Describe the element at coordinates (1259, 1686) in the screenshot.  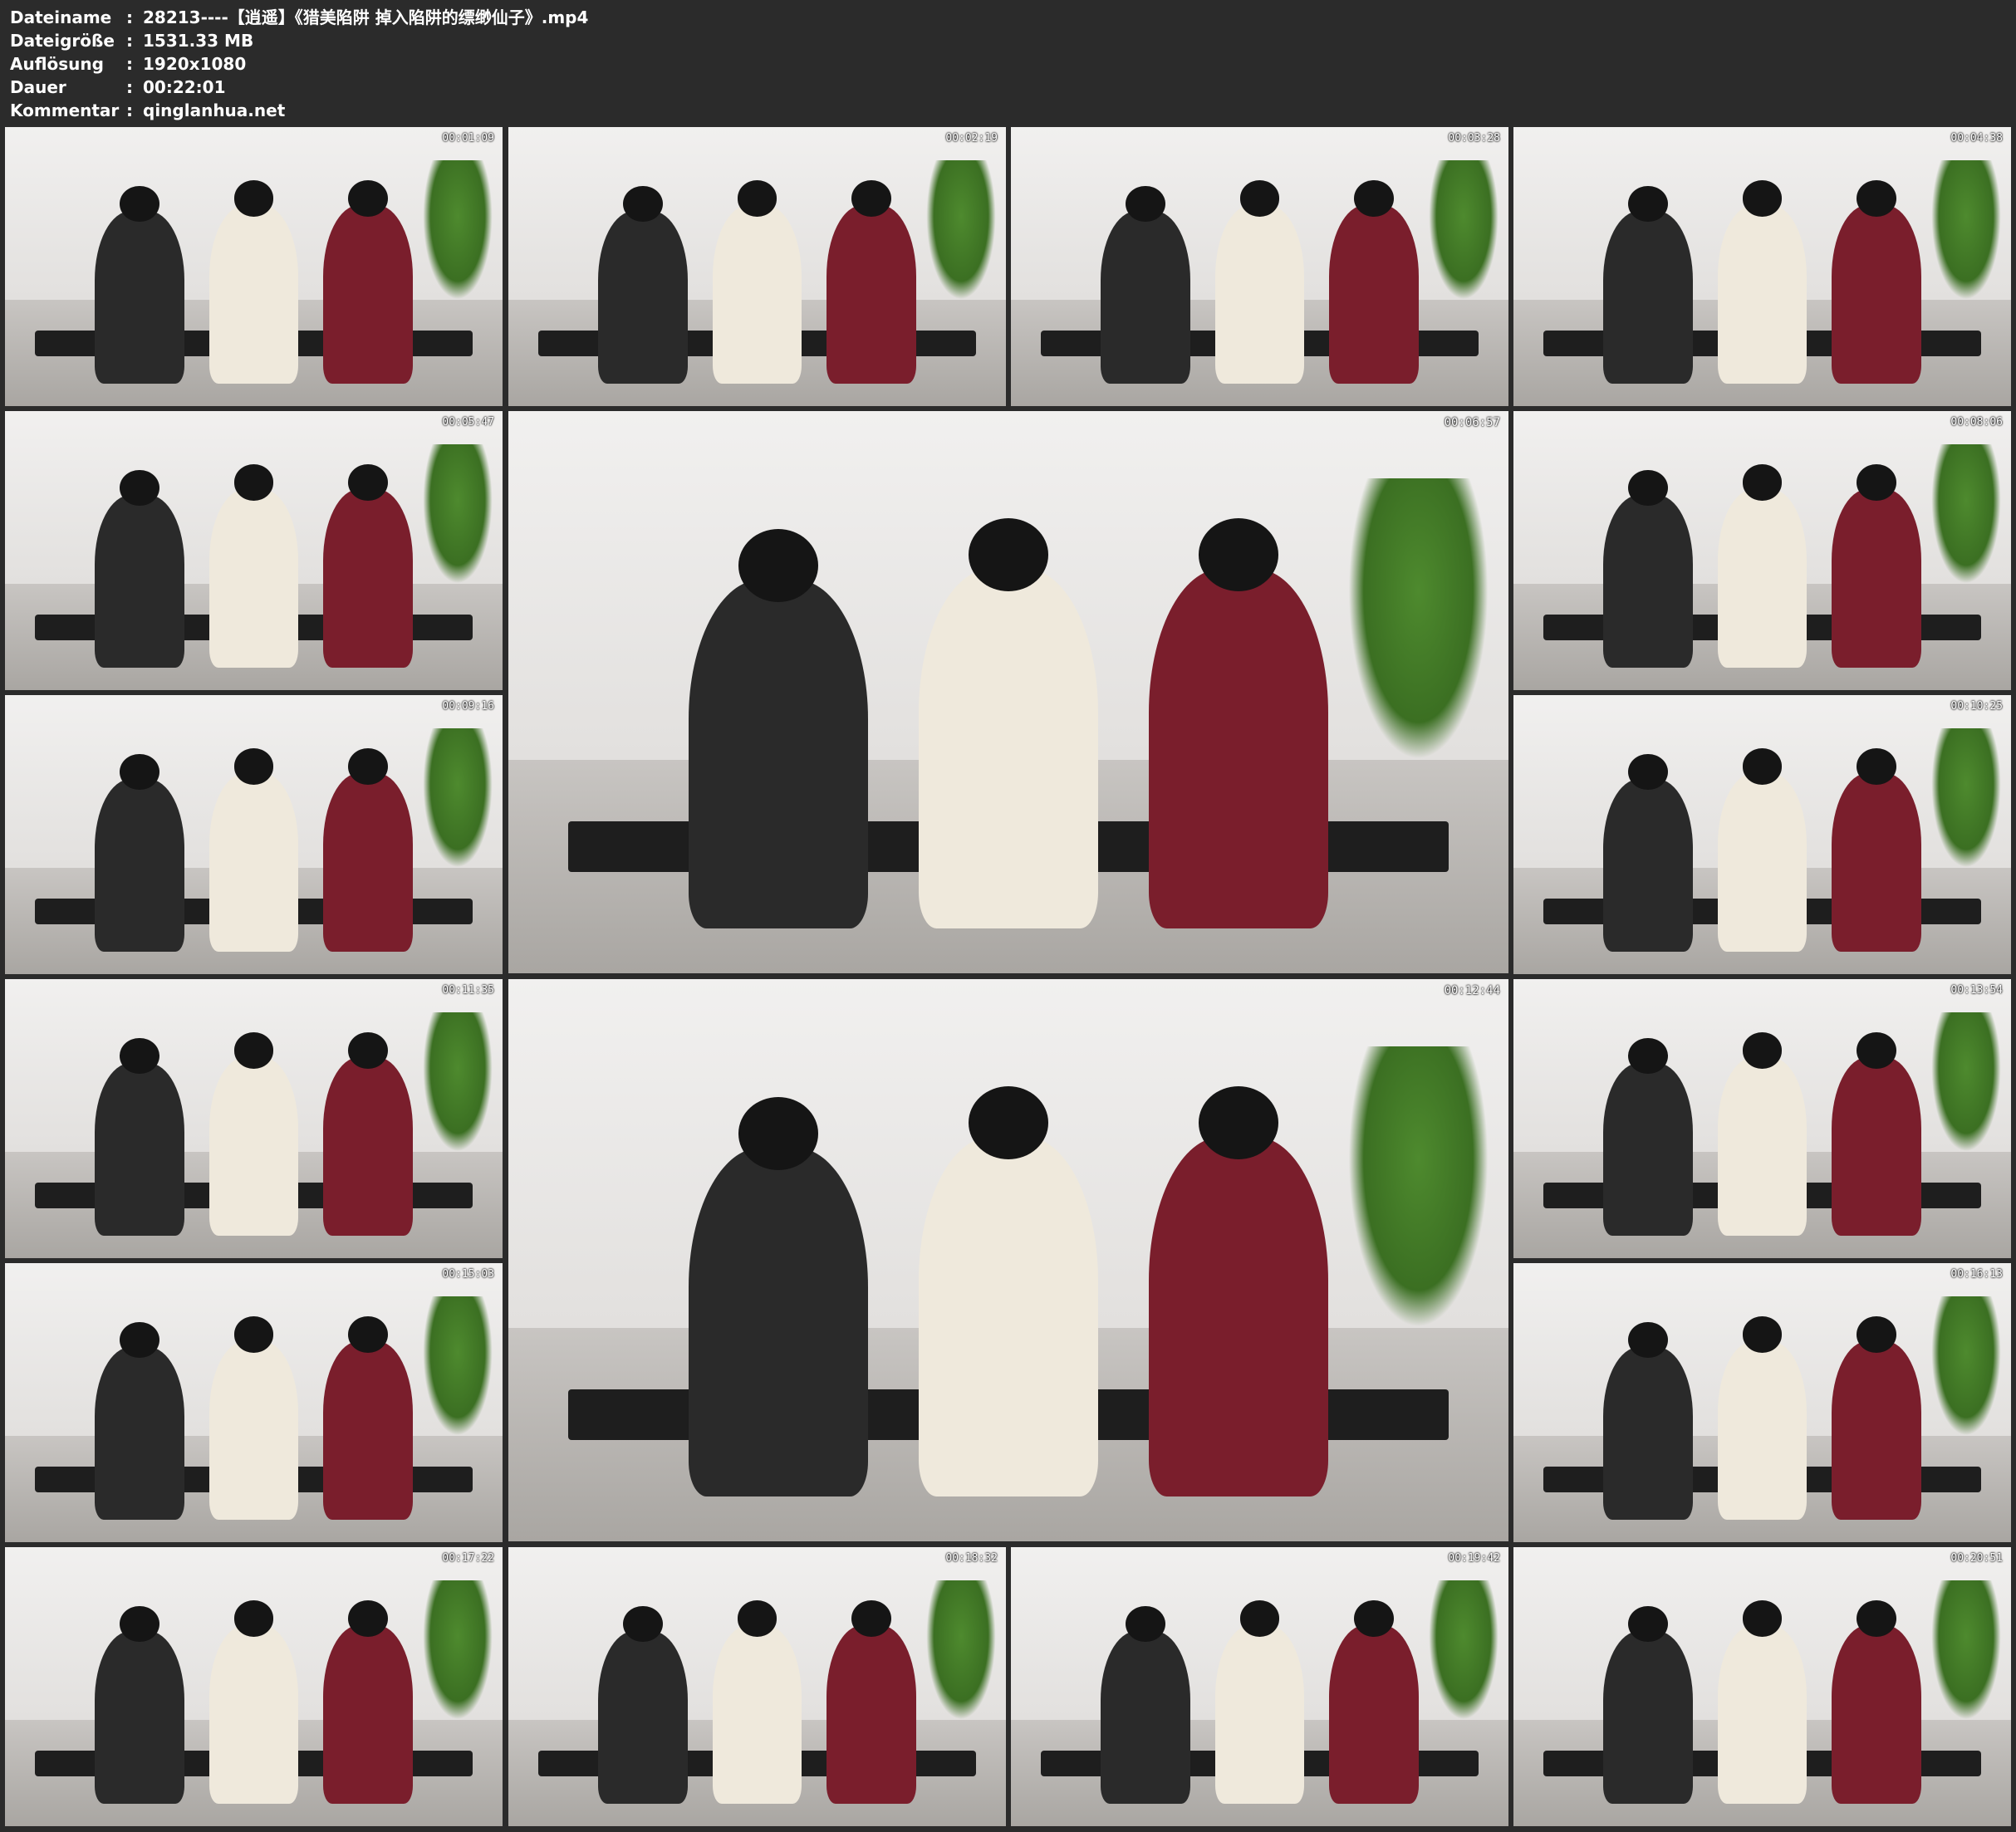
I see `thumbnail: 00:19:42` at that location.